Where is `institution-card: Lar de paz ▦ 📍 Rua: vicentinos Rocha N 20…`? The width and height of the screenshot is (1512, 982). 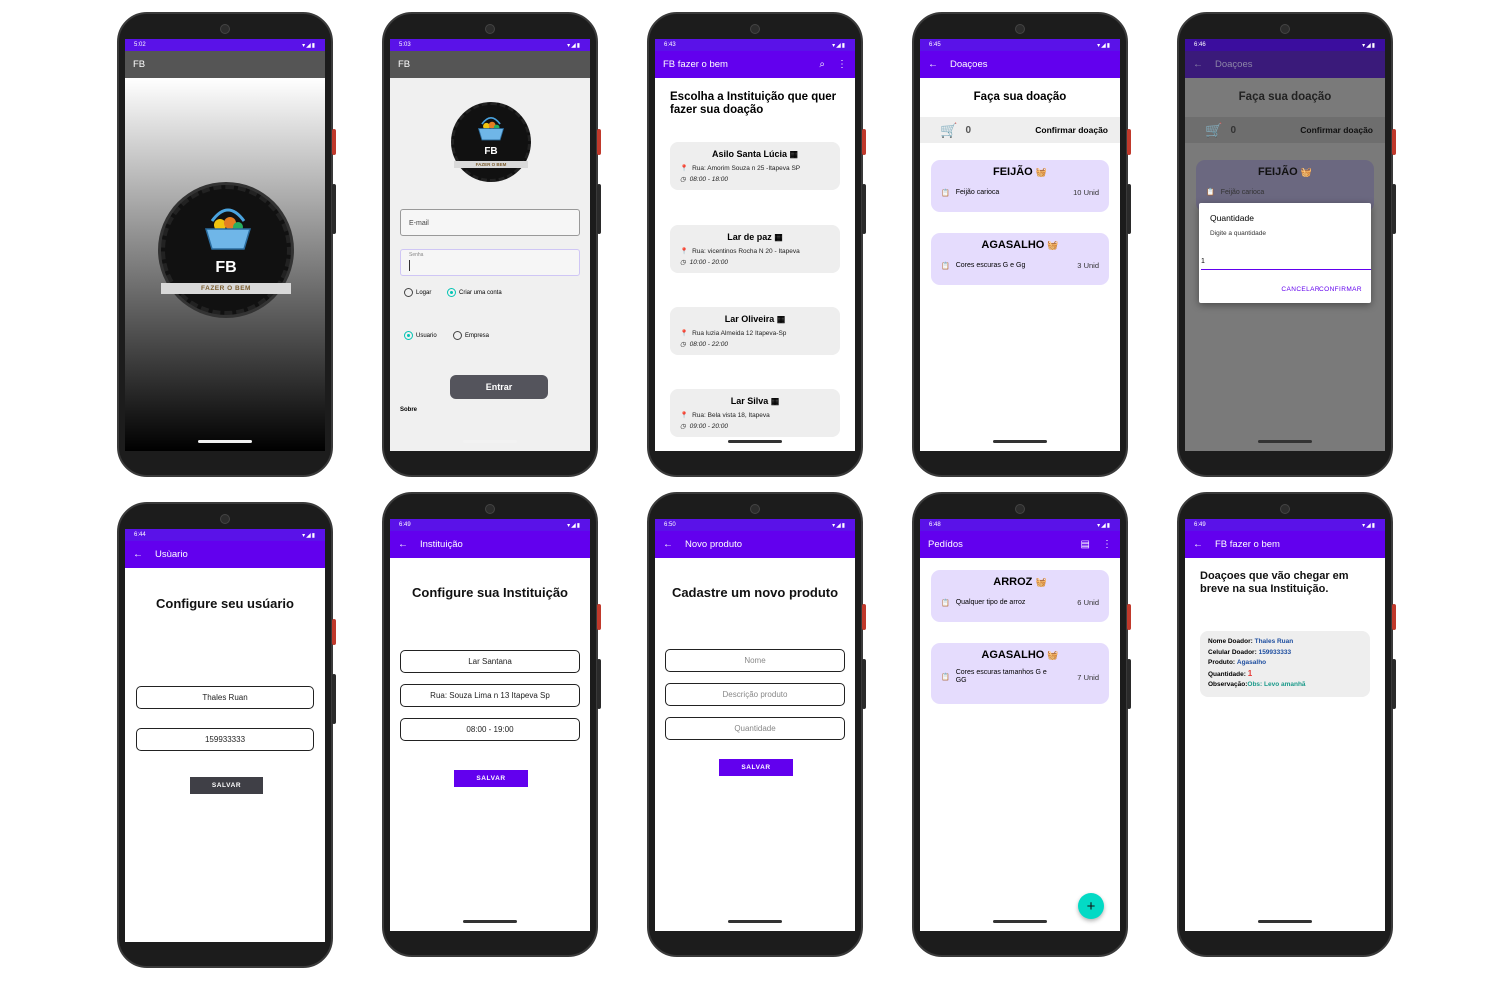
institution-card: Lar de paz ▦ 📍 Rua: vicentinos Rocha N 20… is located at coordinates (755, 249).